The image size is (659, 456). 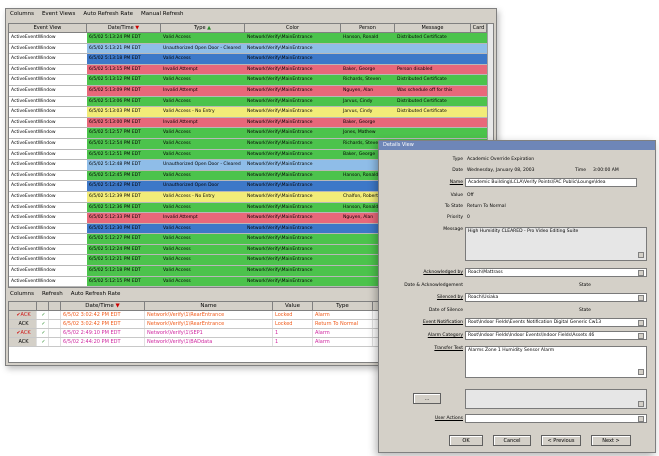 What do you see at coordinates (120, 28) in the screenshot?
I see `col-header-datetime-label: Date/Time` at bounding box center [120, 28].